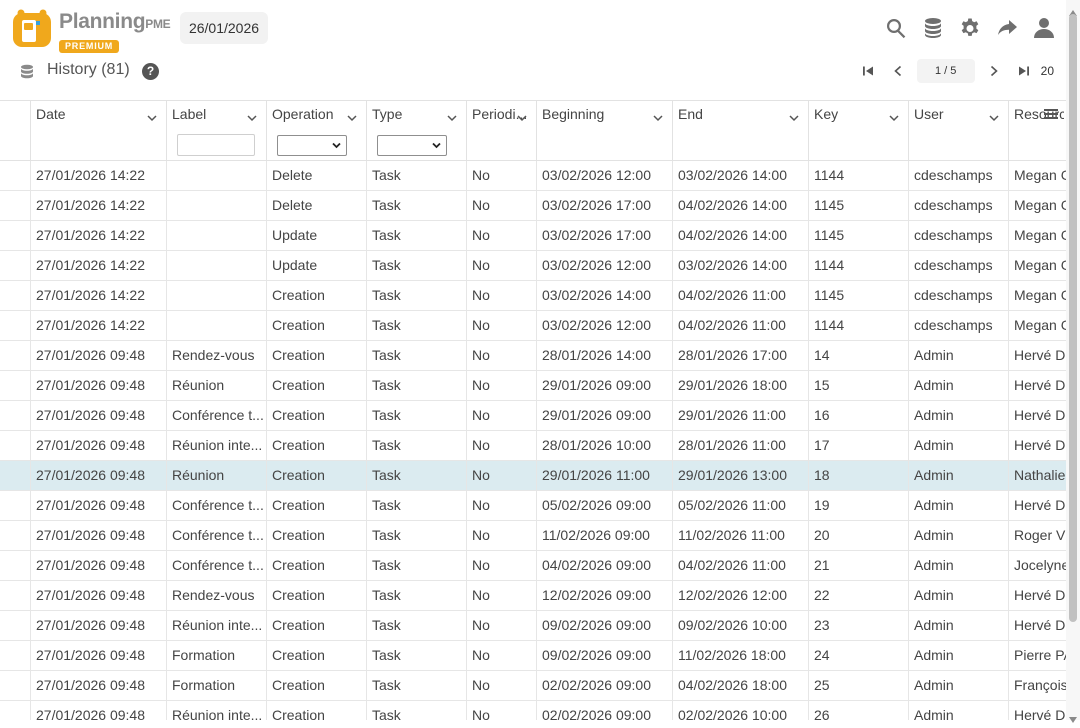  Describe the element at coordinates (416, 131) in the screenshot. I see `column-header-type: Type` at that location.